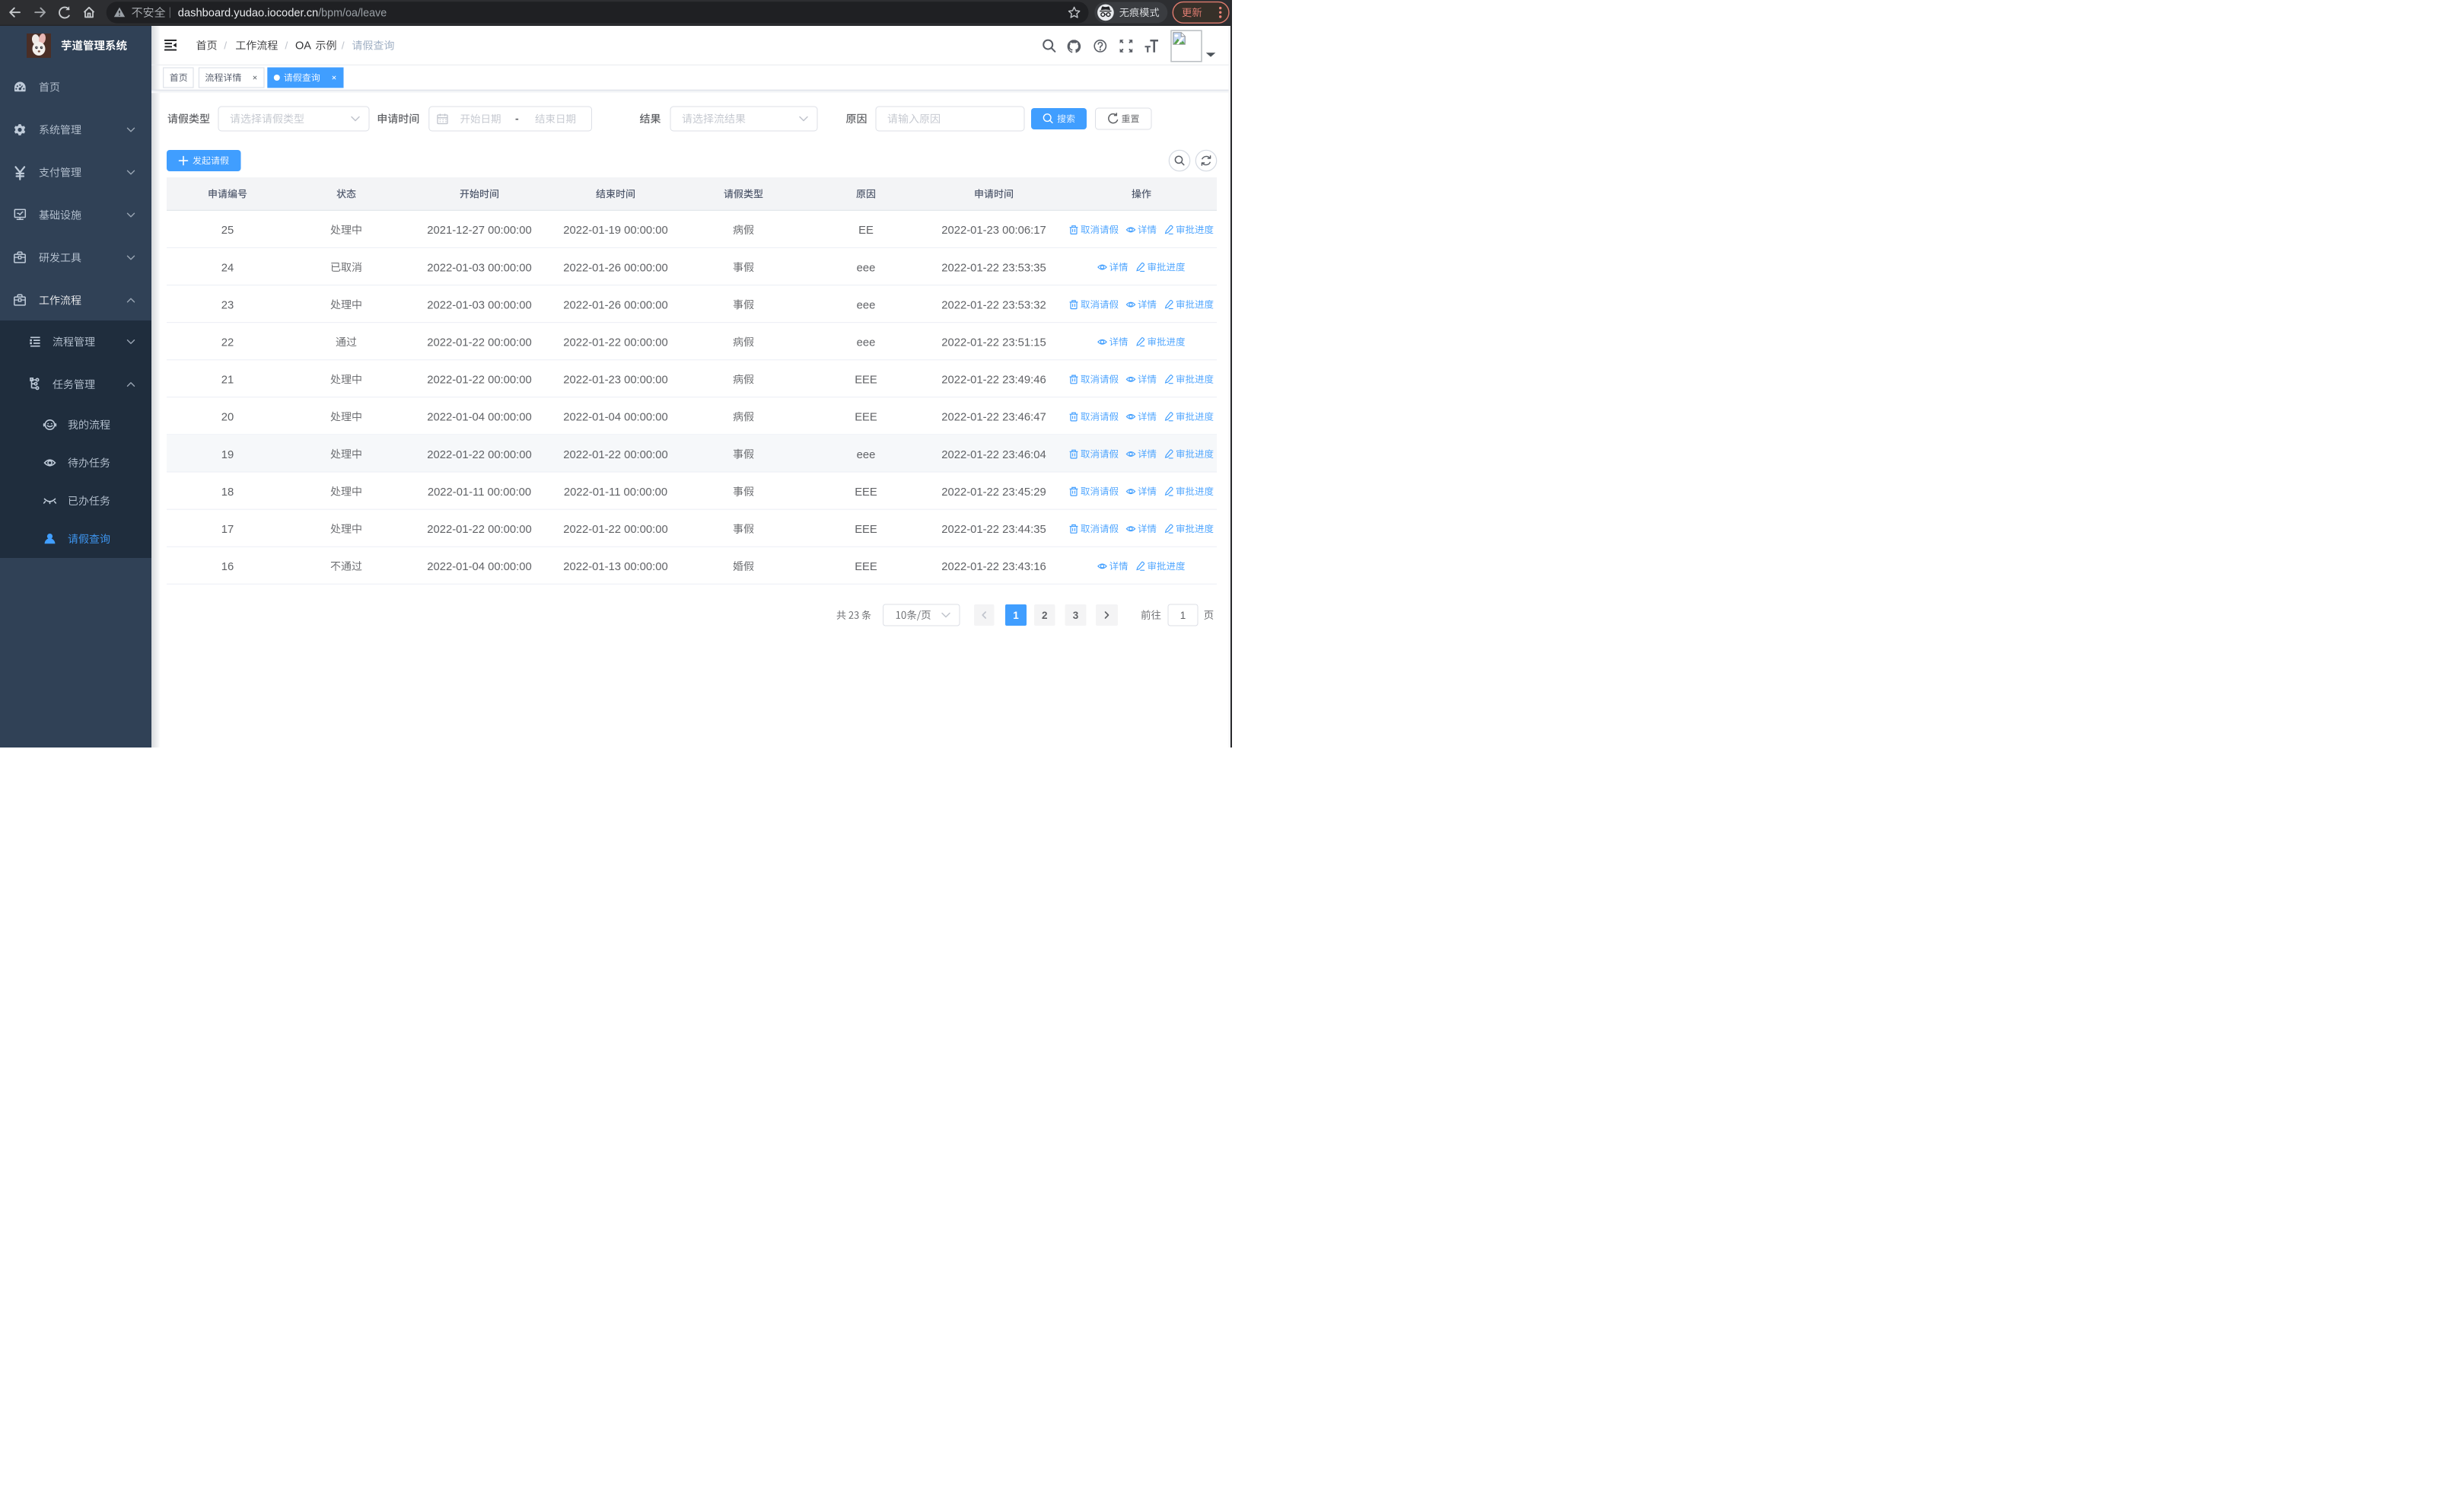 This screenshot has width=2464, height=1495. I want to click on svg-text: 24, so click(227, 268).